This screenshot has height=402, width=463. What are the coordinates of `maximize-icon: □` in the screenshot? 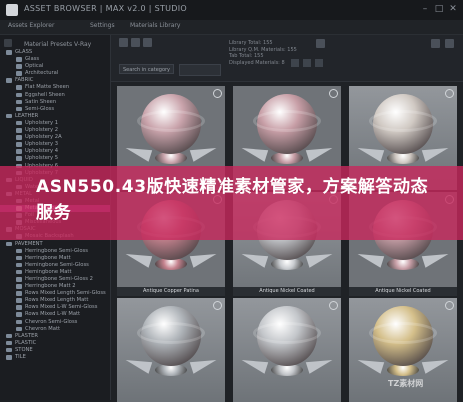 It's located at (439, 9).